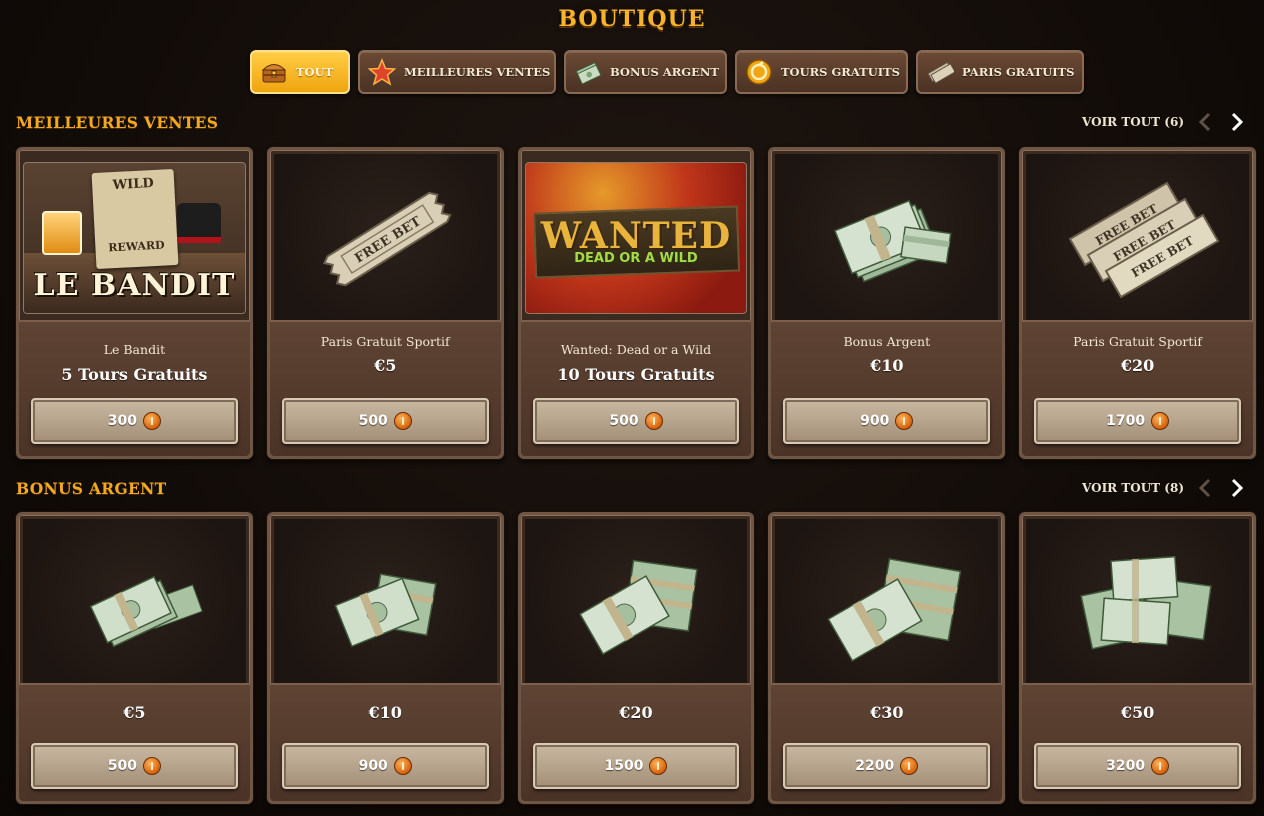 Image resolution: width=1264 pixels, height=816 pixels. I want to click on buy-button: 1500, so click(636, 766).